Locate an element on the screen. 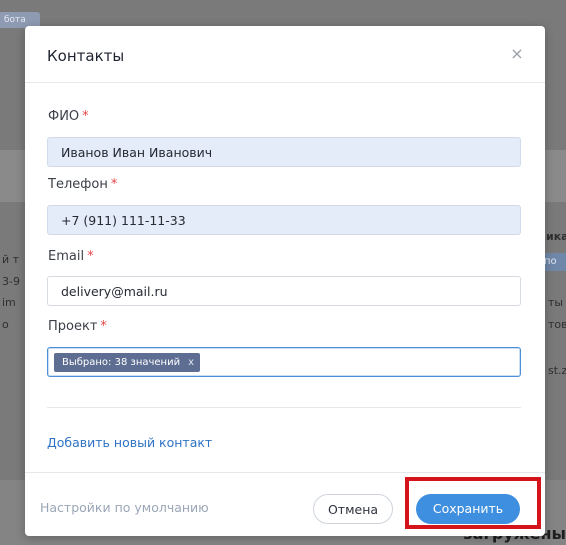 The height and width of the screenshot is (545, 566). fio-field: Иванов Иван Иванович is located at coordinates (284, 152).